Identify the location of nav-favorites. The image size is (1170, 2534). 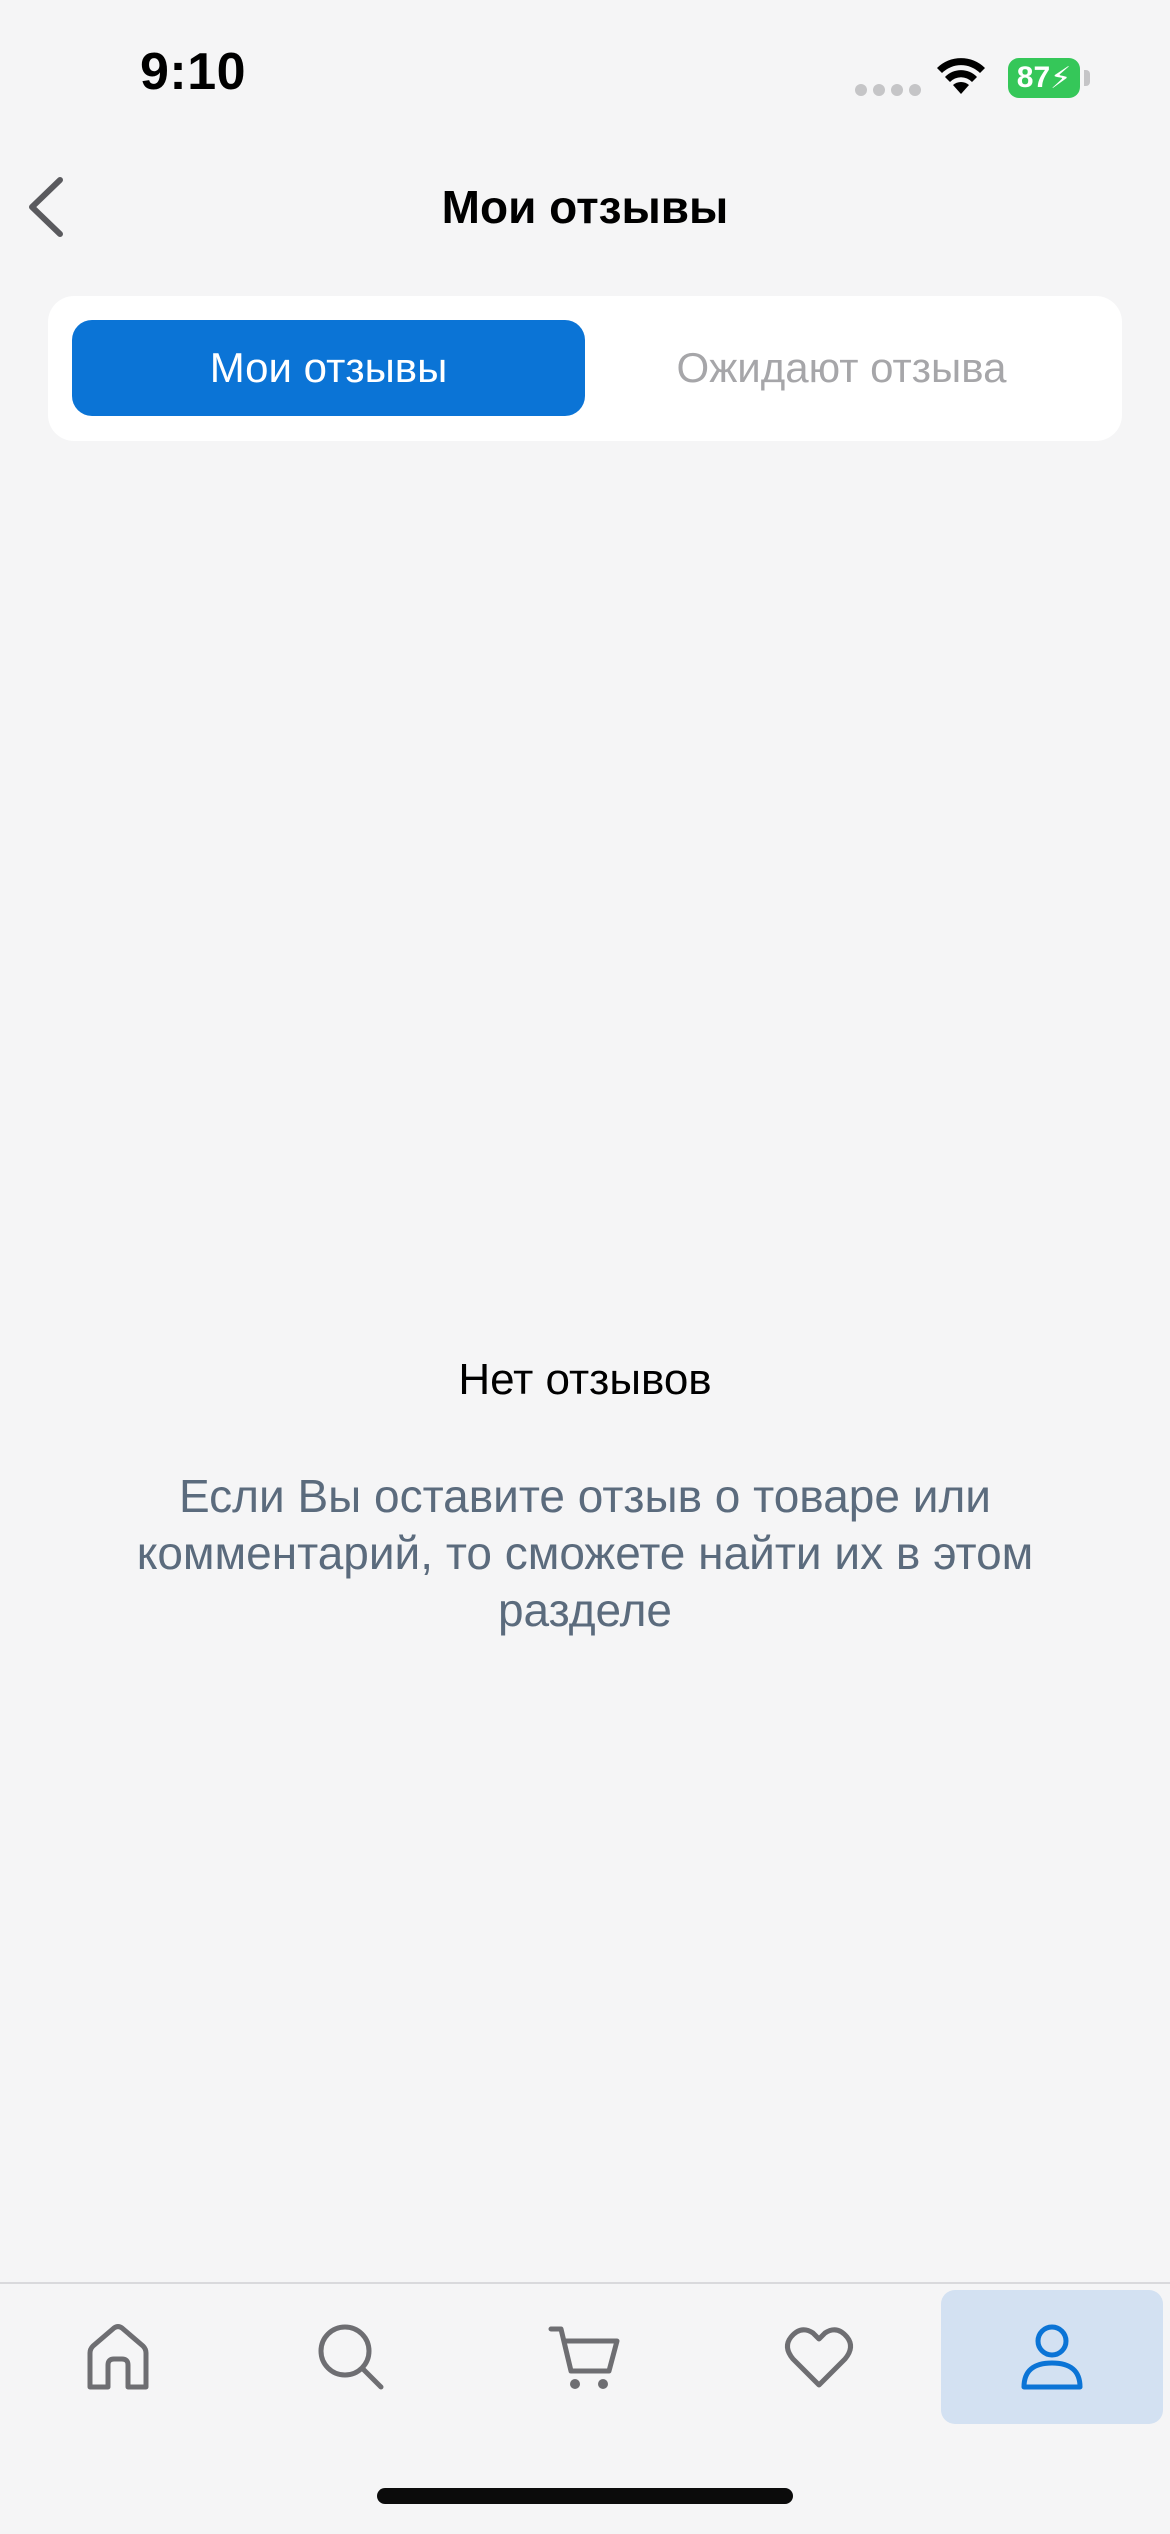
(819, 2357).